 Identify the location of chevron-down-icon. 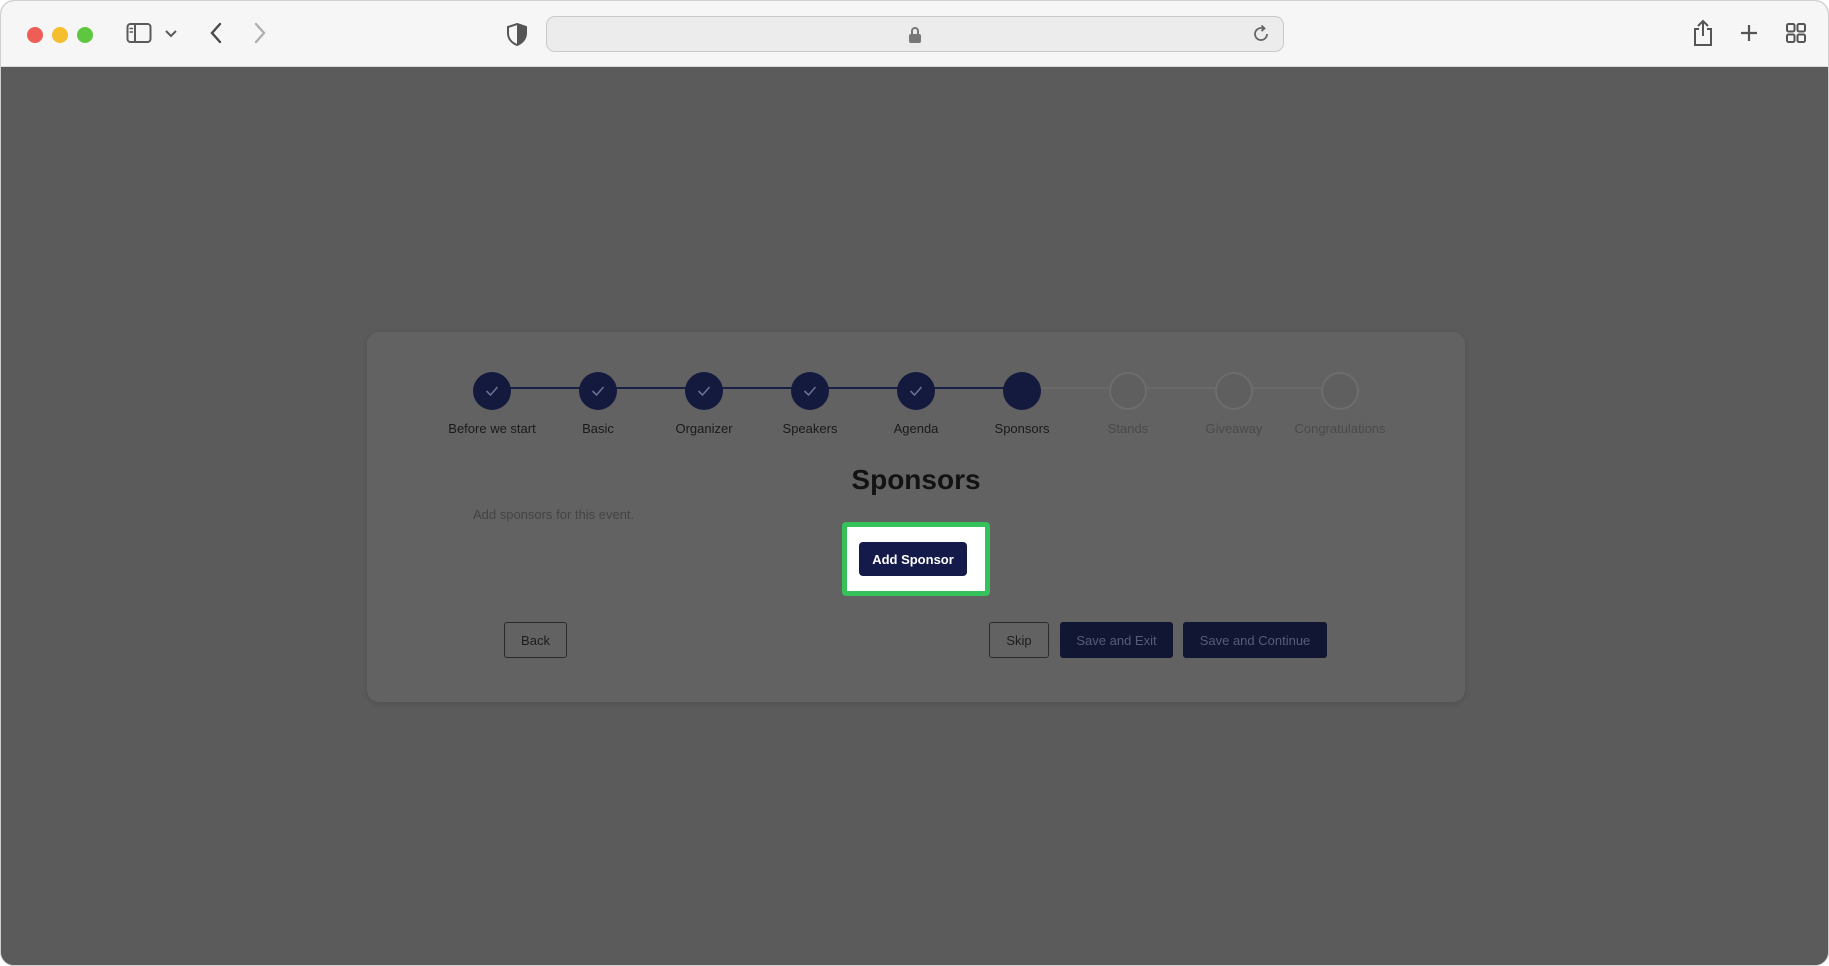
(171, 34).